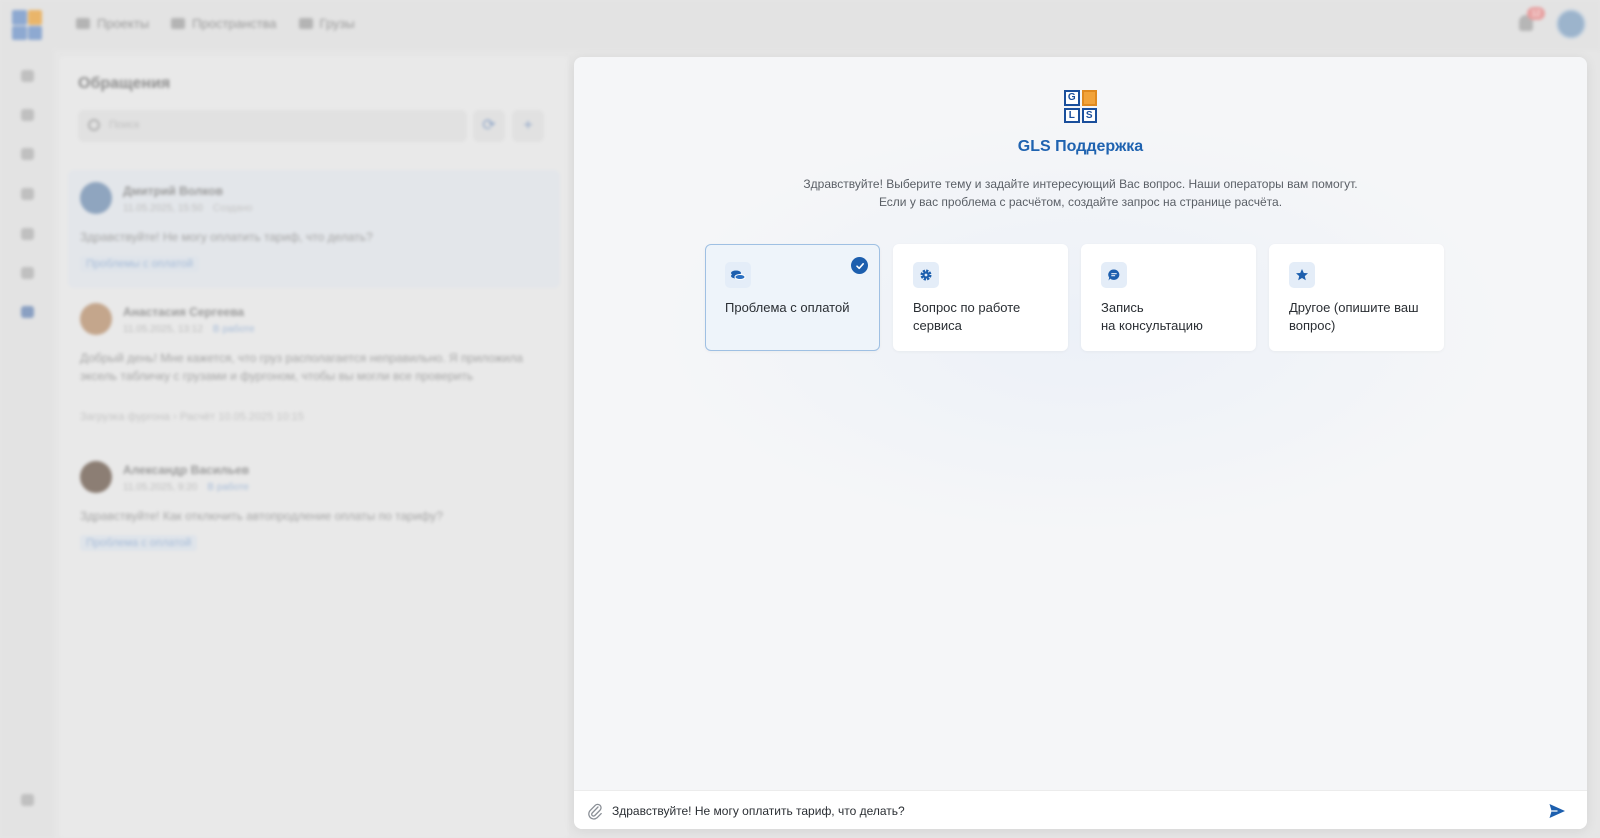 This screenshot has height=838, width=1600. I want to click on nav-cargo: Грузы, so click(326, 23).